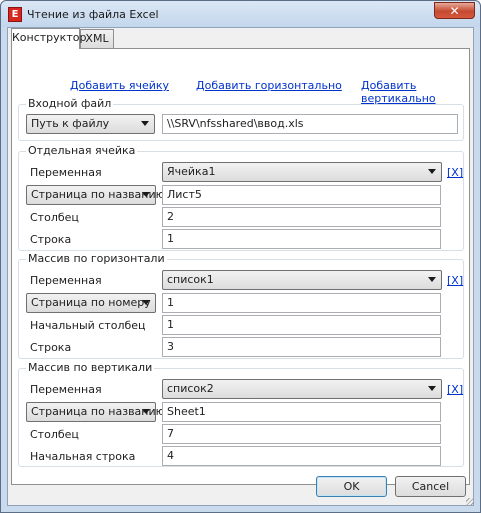 The image size is (481, 513). Describe the element at coordinates (455, 389) in the screenshot. I see `remove-vertical-link: [X]` at that location.